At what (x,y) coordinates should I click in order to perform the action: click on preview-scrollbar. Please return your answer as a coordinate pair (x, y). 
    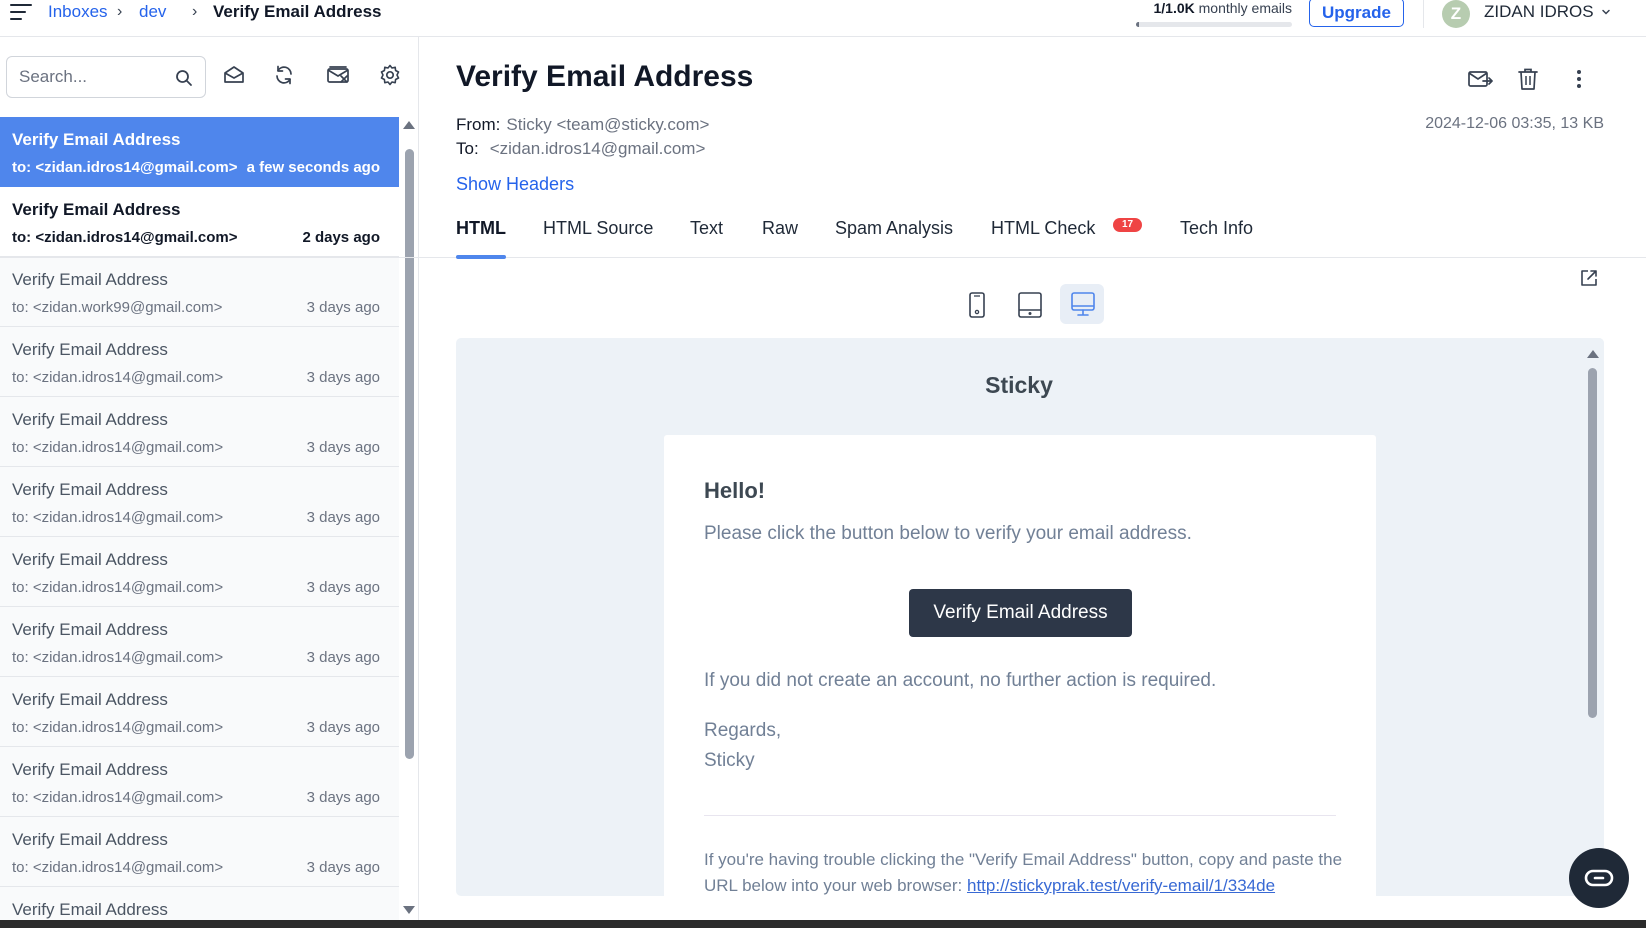
    Looking at the image, I should click on (1593, 617).